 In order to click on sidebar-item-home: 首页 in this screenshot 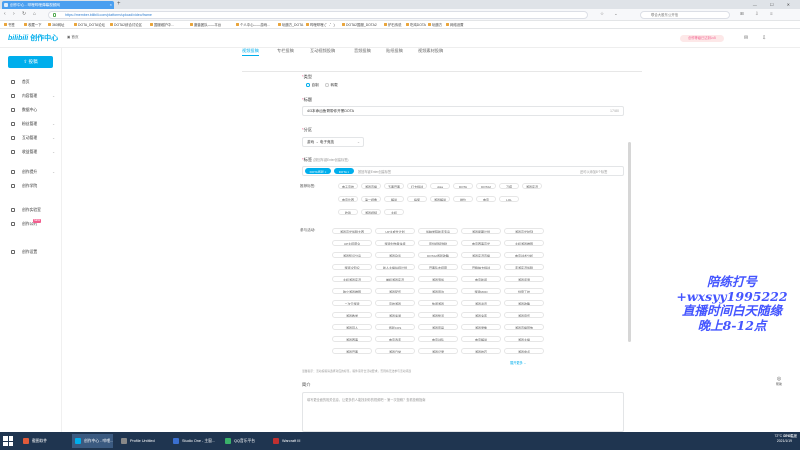, I will do `click(31, 82)`.